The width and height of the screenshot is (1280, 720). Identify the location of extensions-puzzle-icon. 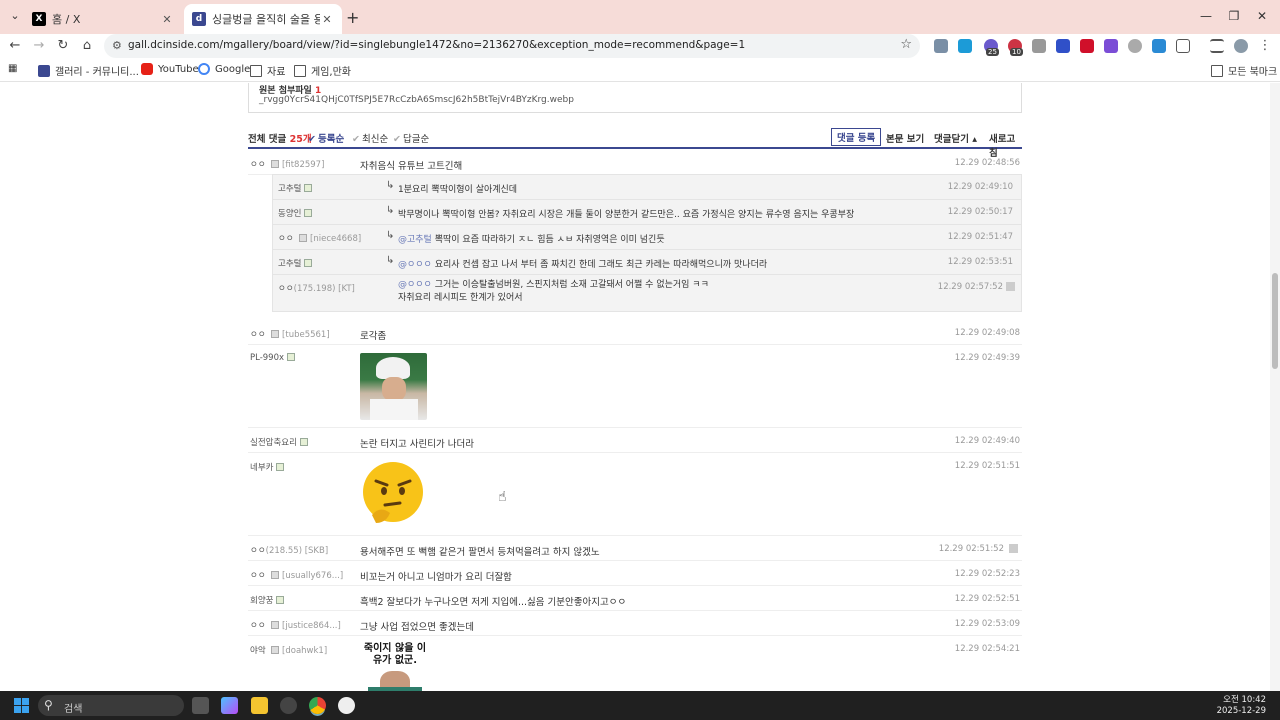
(1183, 46).